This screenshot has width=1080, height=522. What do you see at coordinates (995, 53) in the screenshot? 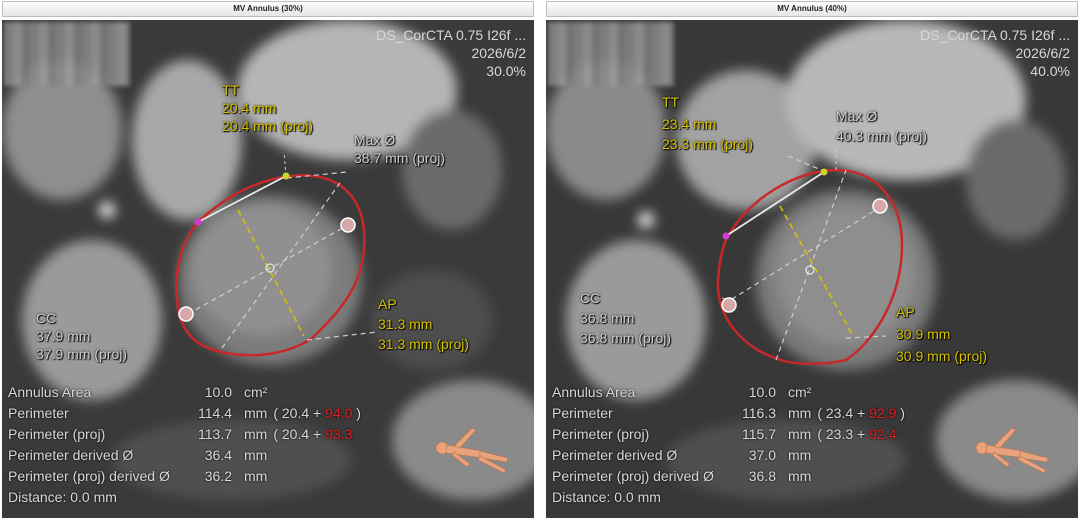
I see `series-info: DS_CorCTA 0.75 I26f ... 2026/6/2 40.0%` at bounding box center [995, 53].